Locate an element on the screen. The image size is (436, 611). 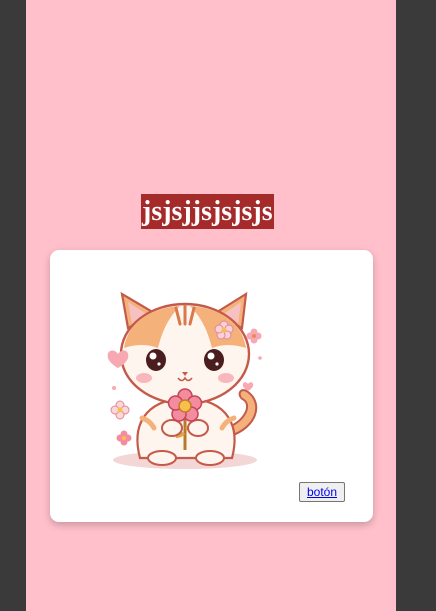
cat-flower-icon is located at coordinates (184, 380).